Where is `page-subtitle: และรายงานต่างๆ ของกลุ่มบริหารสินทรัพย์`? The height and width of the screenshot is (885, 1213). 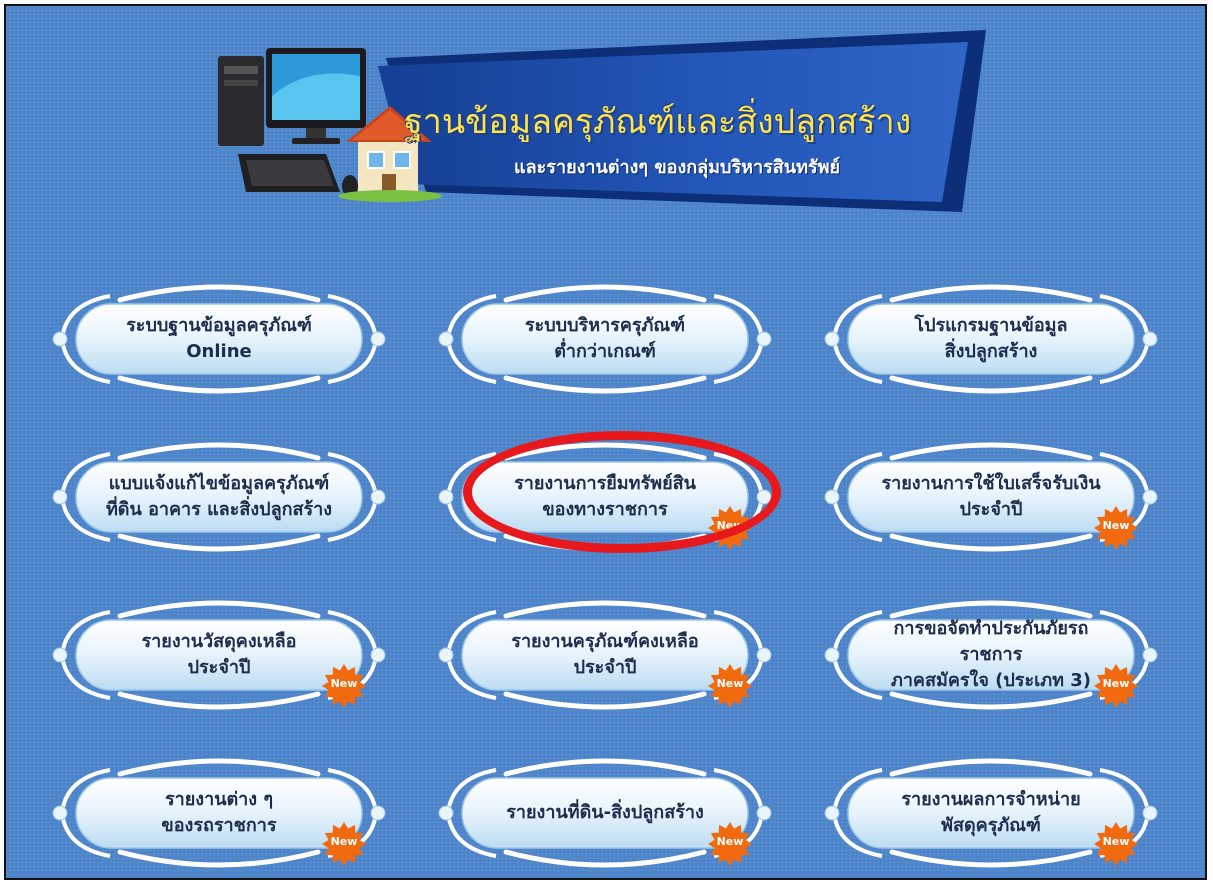 page-subtitle: และรายงานต่างๆ ของกลุ่มบริหารสินทรัพย์ is located at coordinates (677, 167).